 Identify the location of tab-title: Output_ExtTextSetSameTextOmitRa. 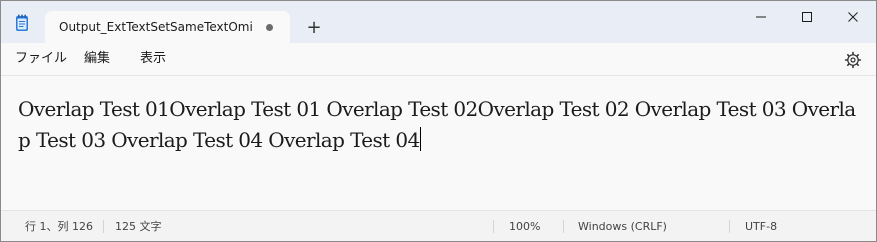
(156, 27).